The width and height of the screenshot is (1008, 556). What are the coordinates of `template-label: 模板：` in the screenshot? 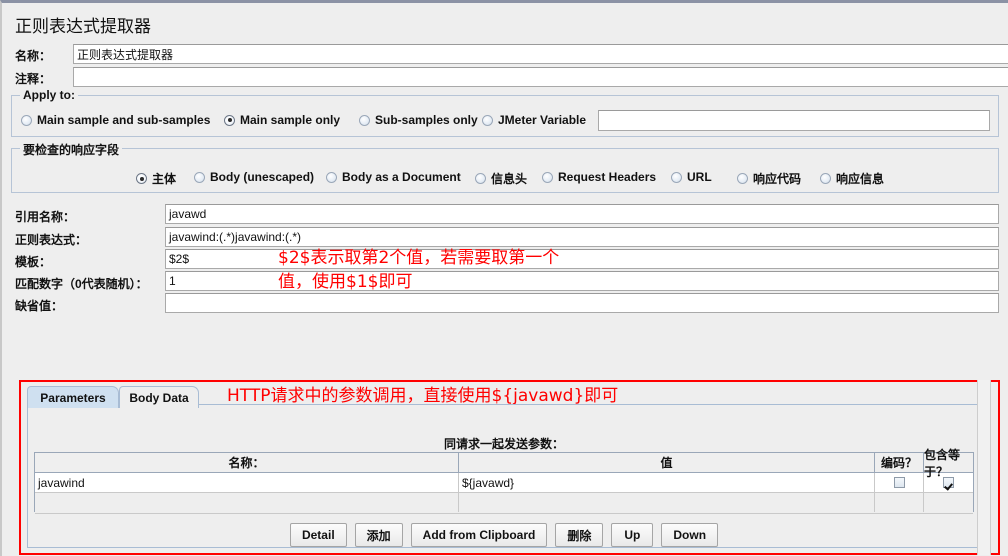 It's located at (33, 262).